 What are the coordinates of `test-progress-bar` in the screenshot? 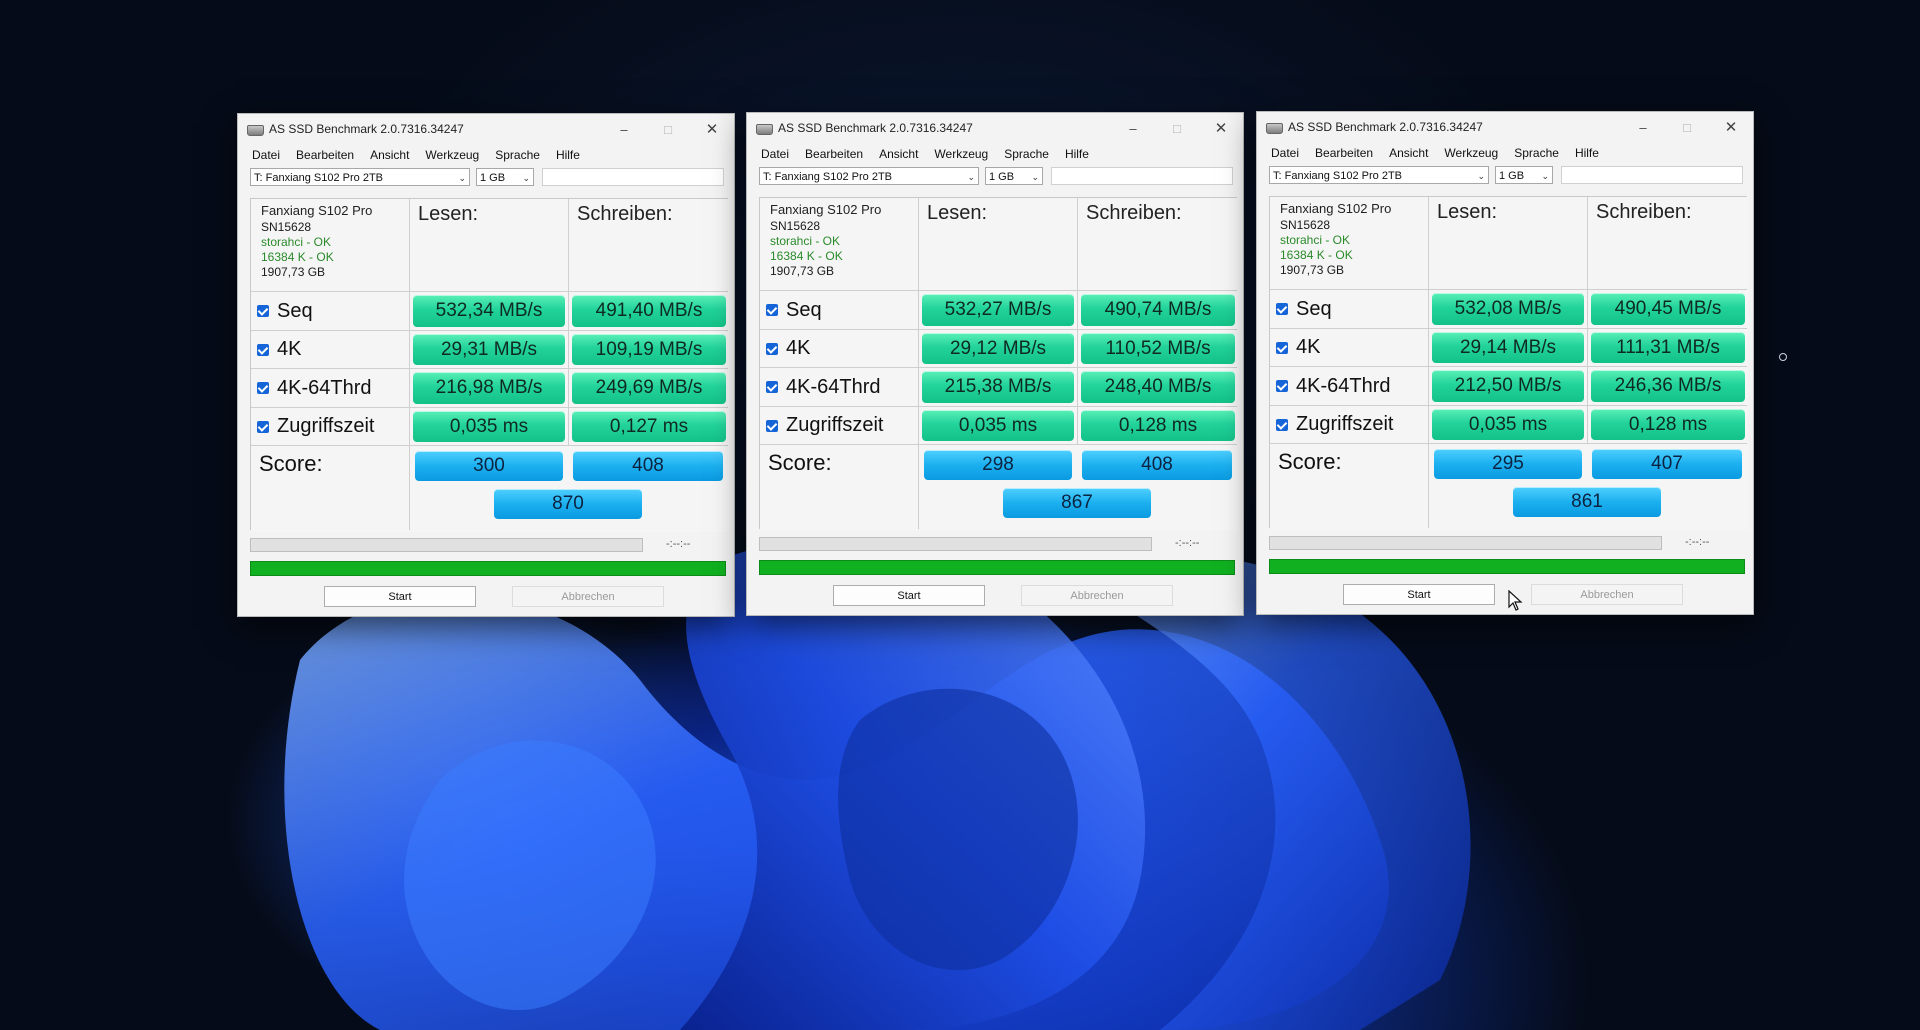 It's located at (1465, 543).